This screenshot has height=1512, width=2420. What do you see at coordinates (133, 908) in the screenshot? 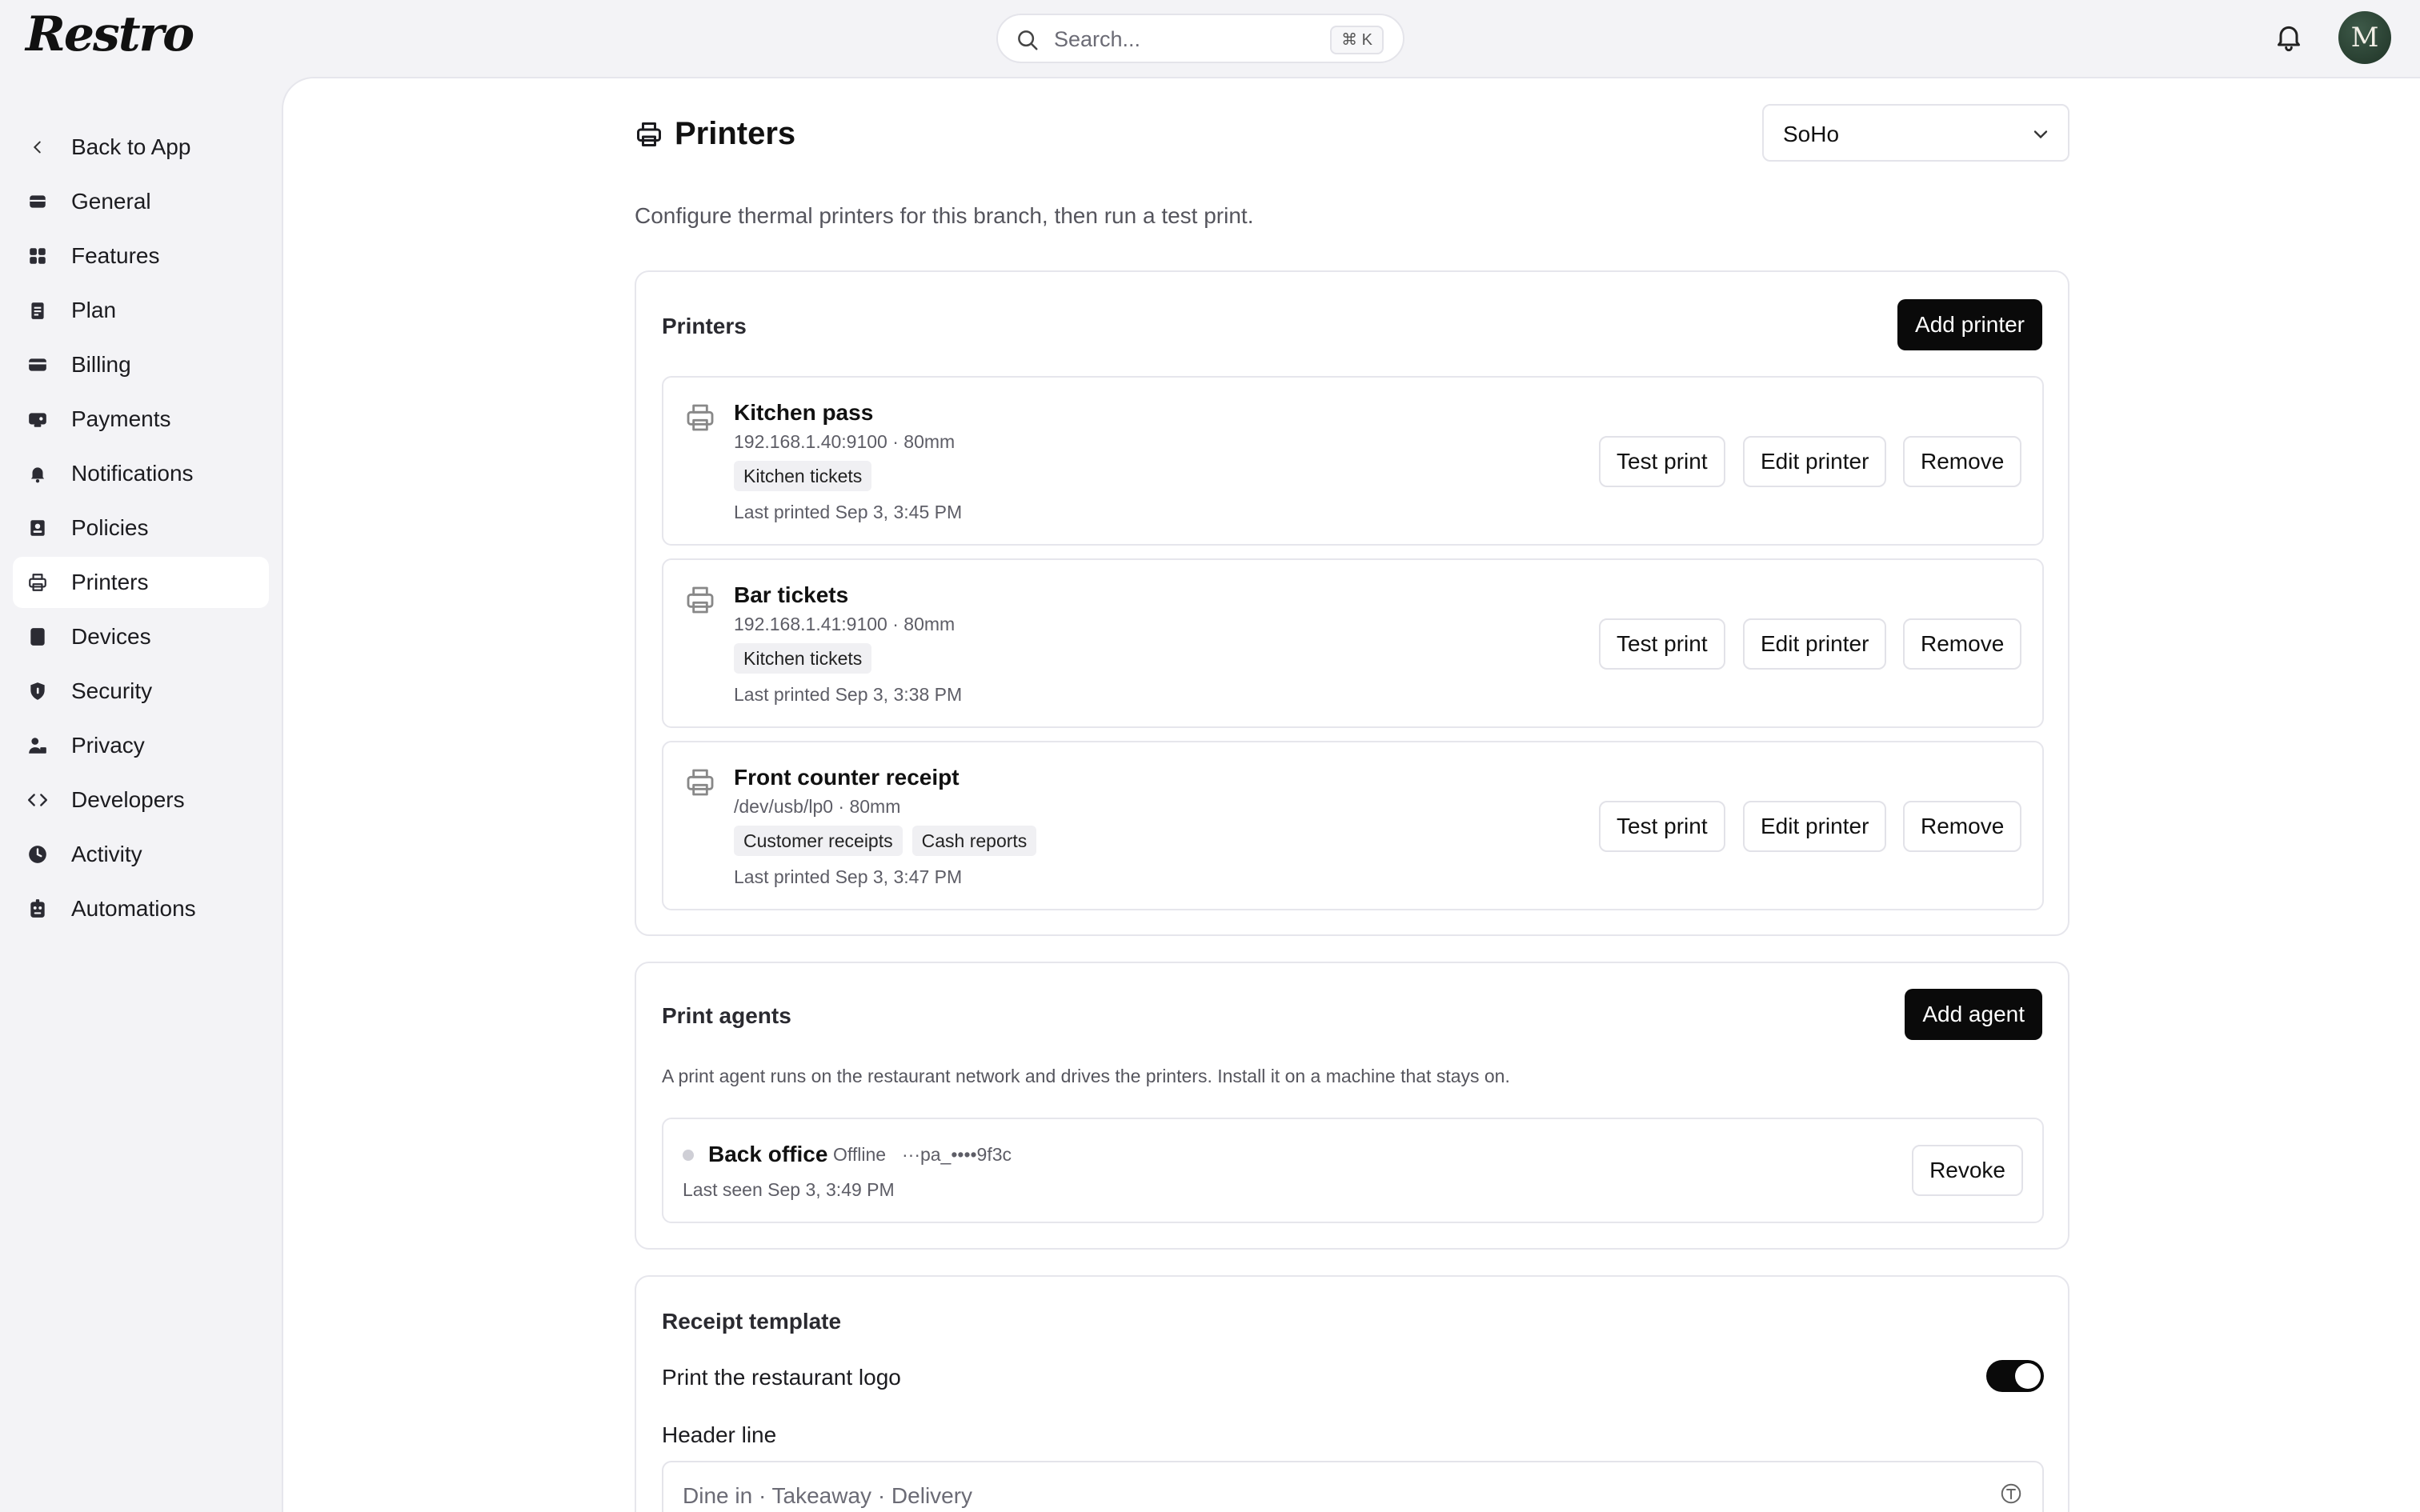
I see `sidebar-item-label: Automations` at bounding box center [133, 908].